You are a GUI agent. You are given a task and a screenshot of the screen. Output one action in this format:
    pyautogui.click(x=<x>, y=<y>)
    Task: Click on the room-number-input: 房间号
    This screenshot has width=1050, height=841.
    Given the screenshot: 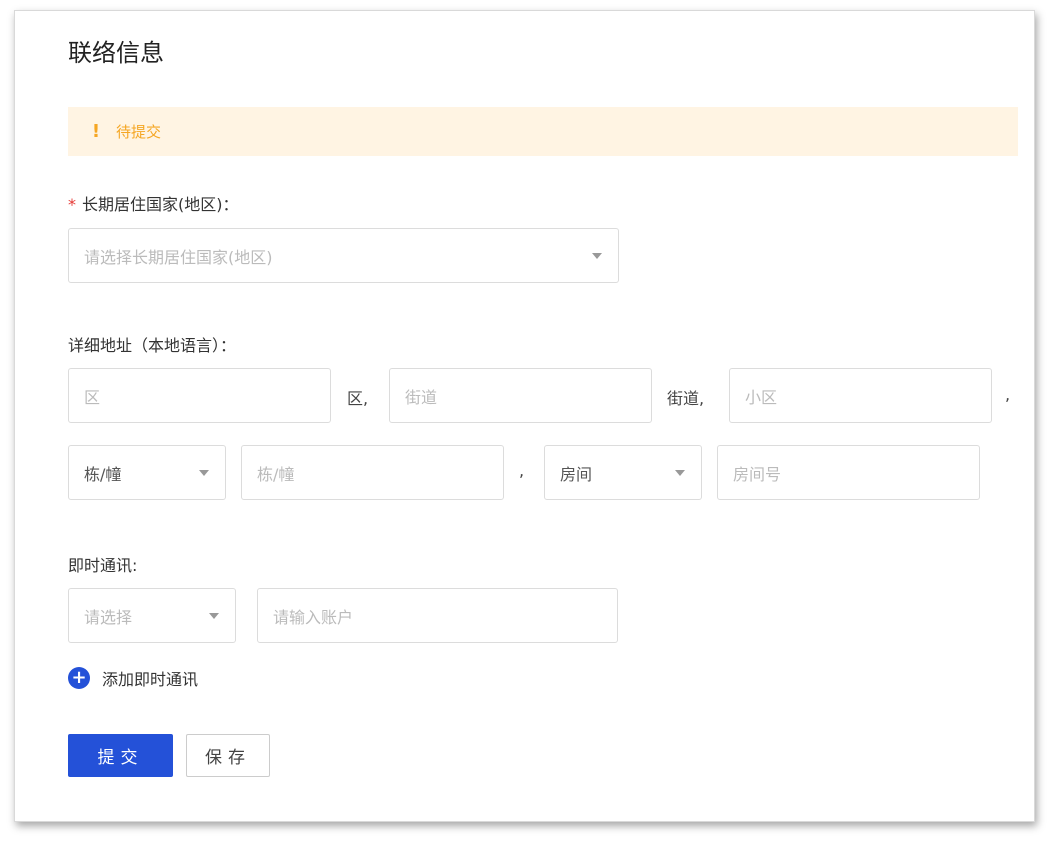 What is the action you would take?
    pyautogui.click(x=848, y=472)
    